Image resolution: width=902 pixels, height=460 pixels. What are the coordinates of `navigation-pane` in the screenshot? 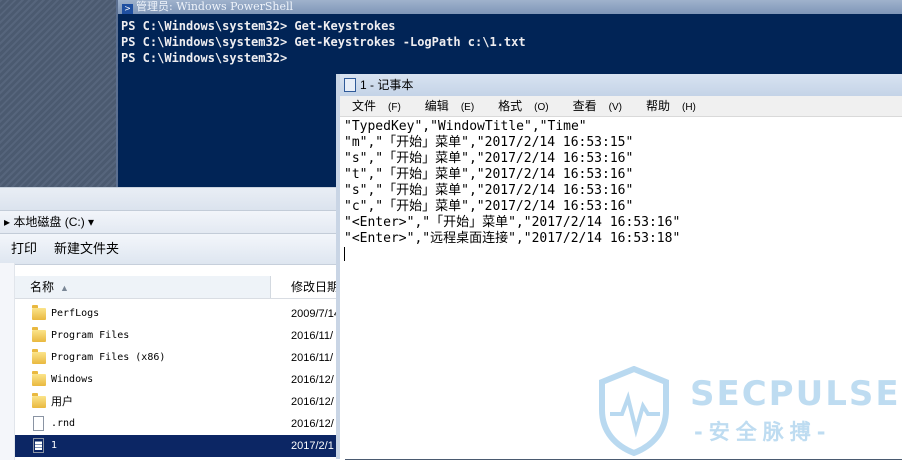 It's located at (7, 361).